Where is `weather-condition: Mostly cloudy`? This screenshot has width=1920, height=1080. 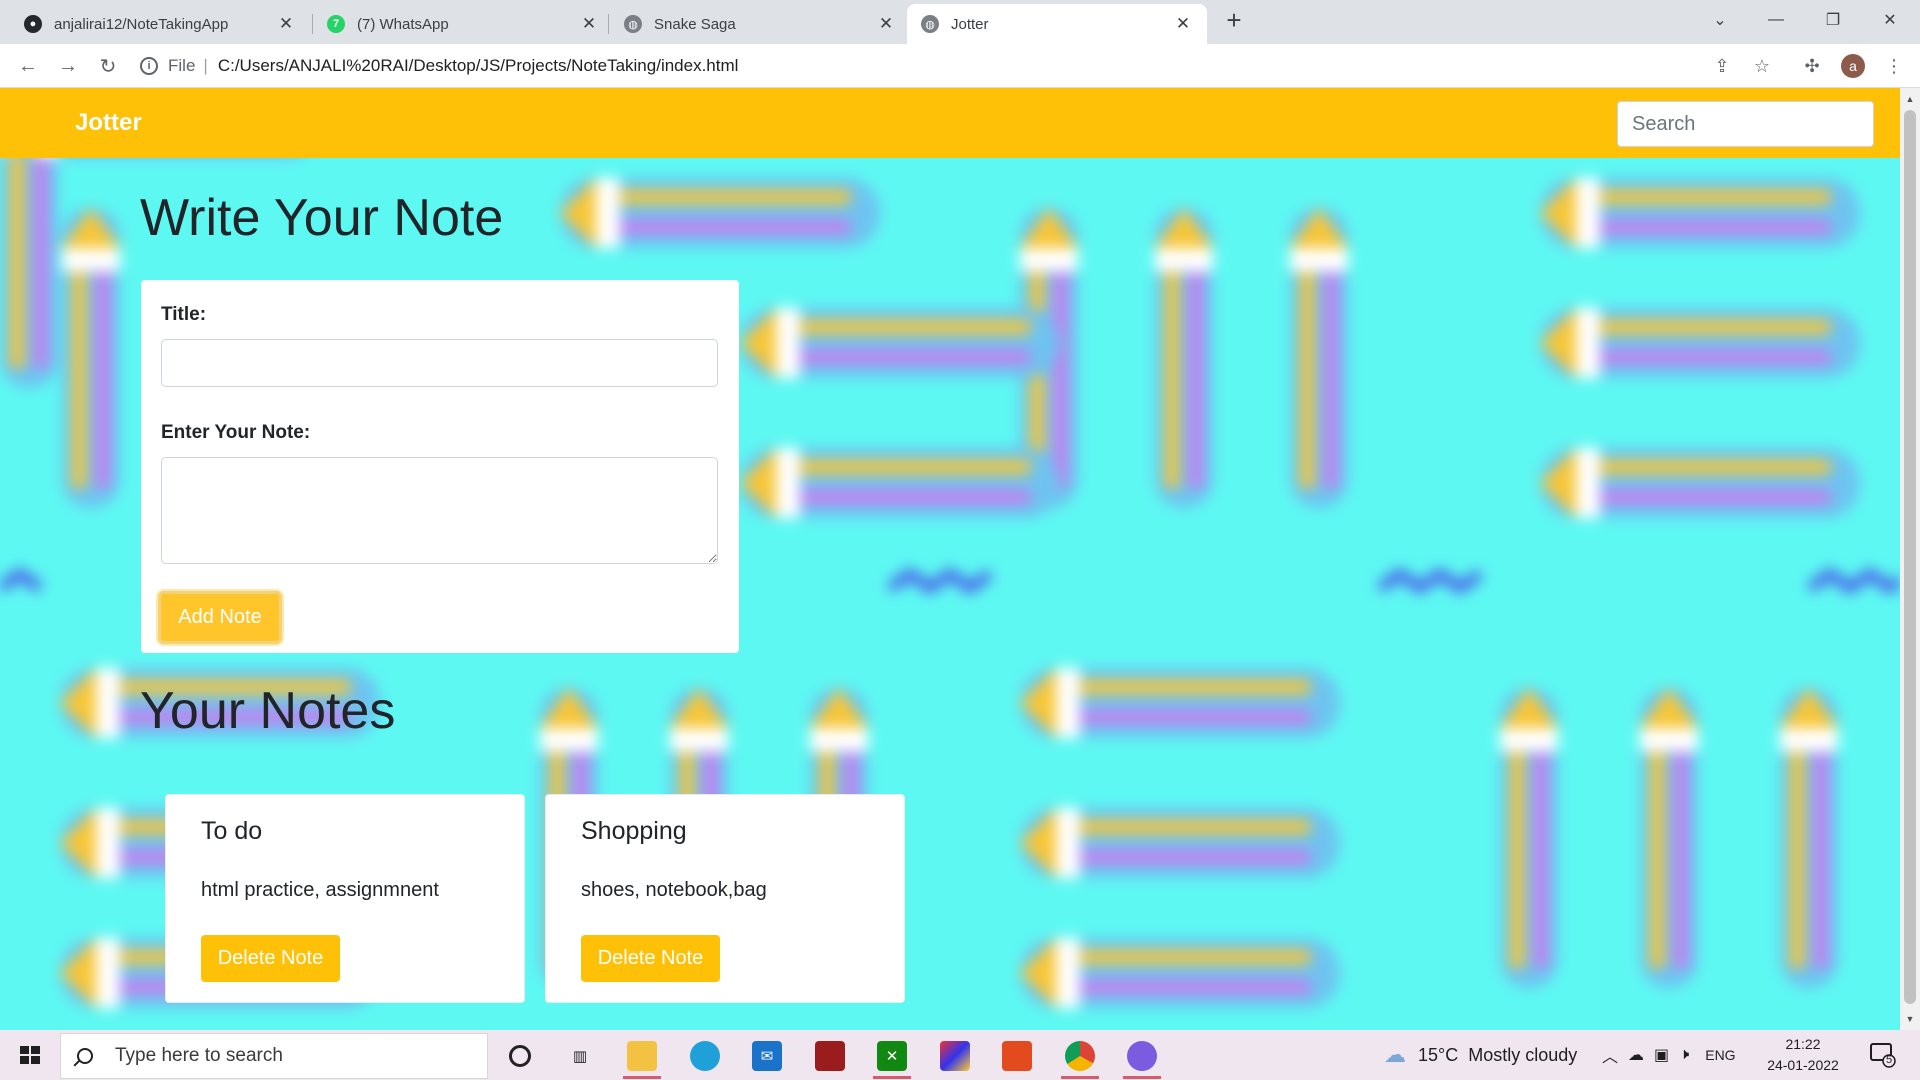 weather-condition: Mostly cloudy is located at coordinates (1523, 1054).